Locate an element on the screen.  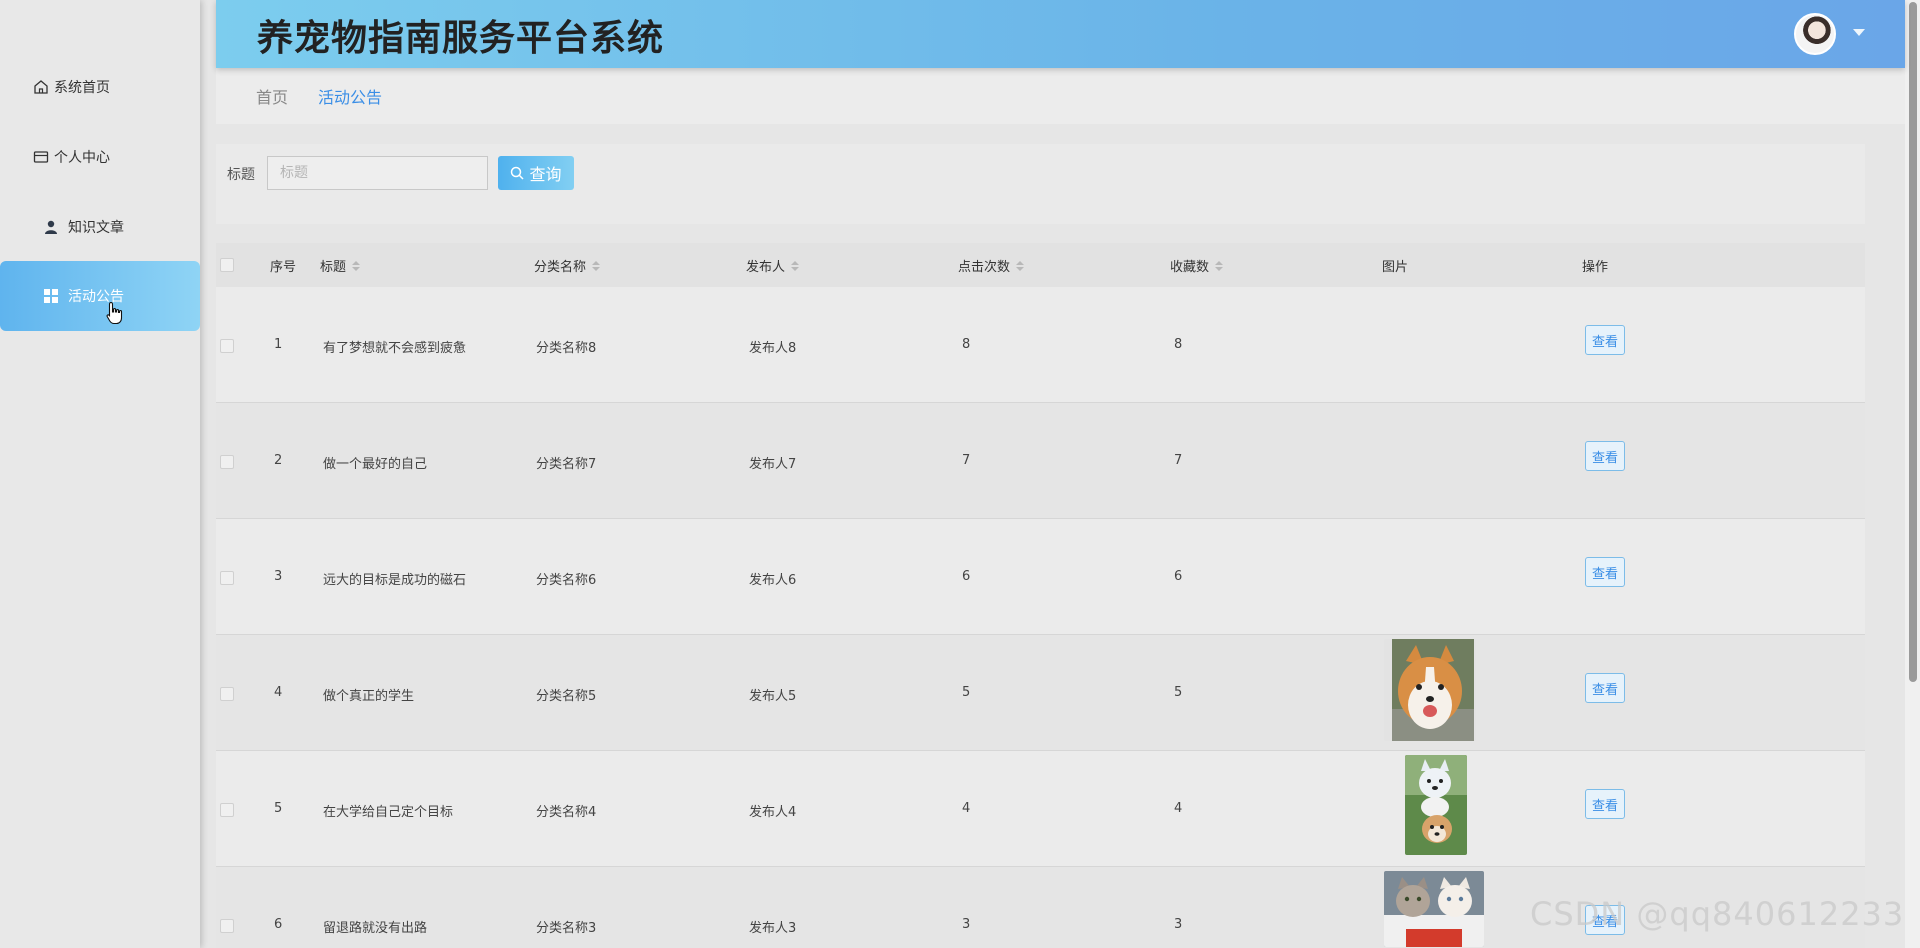
table-row: 5 在大学给自己定个目标 分类名称4 发布人4 4 4 查看 is located at coordinates (1040, 809).